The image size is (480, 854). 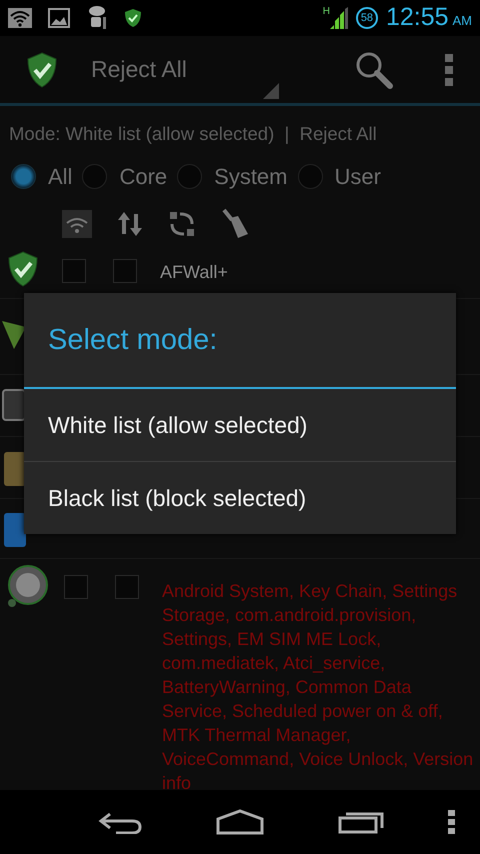 What do you see at coordinates (339, 18) in the screenshot?
I see `signal-icon` at bounding box center [339, 18].